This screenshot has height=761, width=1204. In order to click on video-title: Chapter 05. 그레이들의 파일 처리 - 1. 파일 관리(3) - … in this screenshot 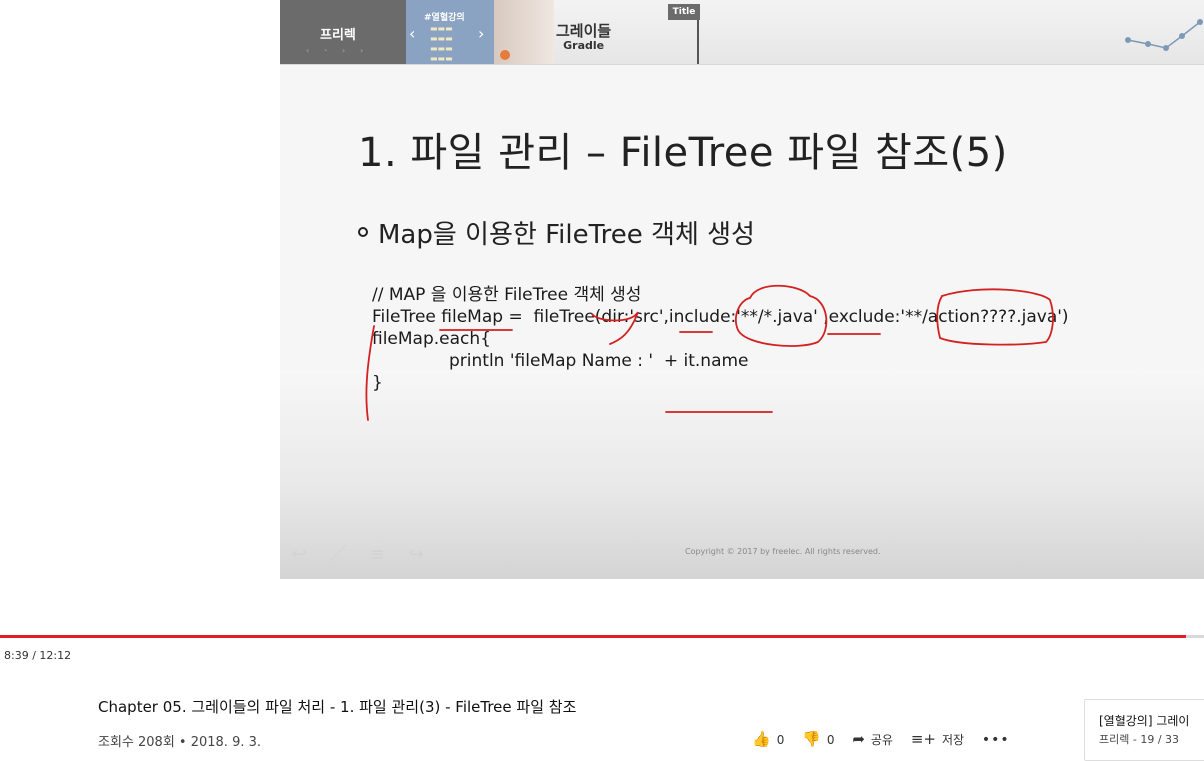, I will do `click(337, 707)`.